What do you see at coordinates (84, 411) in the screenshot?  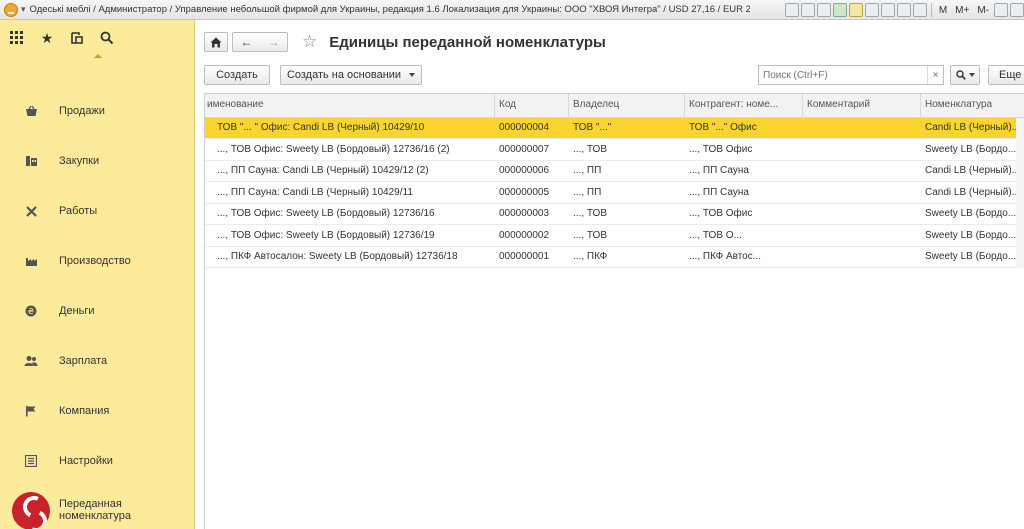 I see `sidebar-item-label: Компания` at bounding box center [84, 411].